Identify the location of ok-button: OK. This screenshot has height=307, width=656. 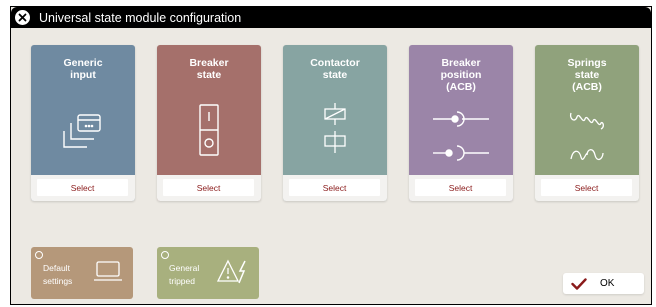
(603, 283).